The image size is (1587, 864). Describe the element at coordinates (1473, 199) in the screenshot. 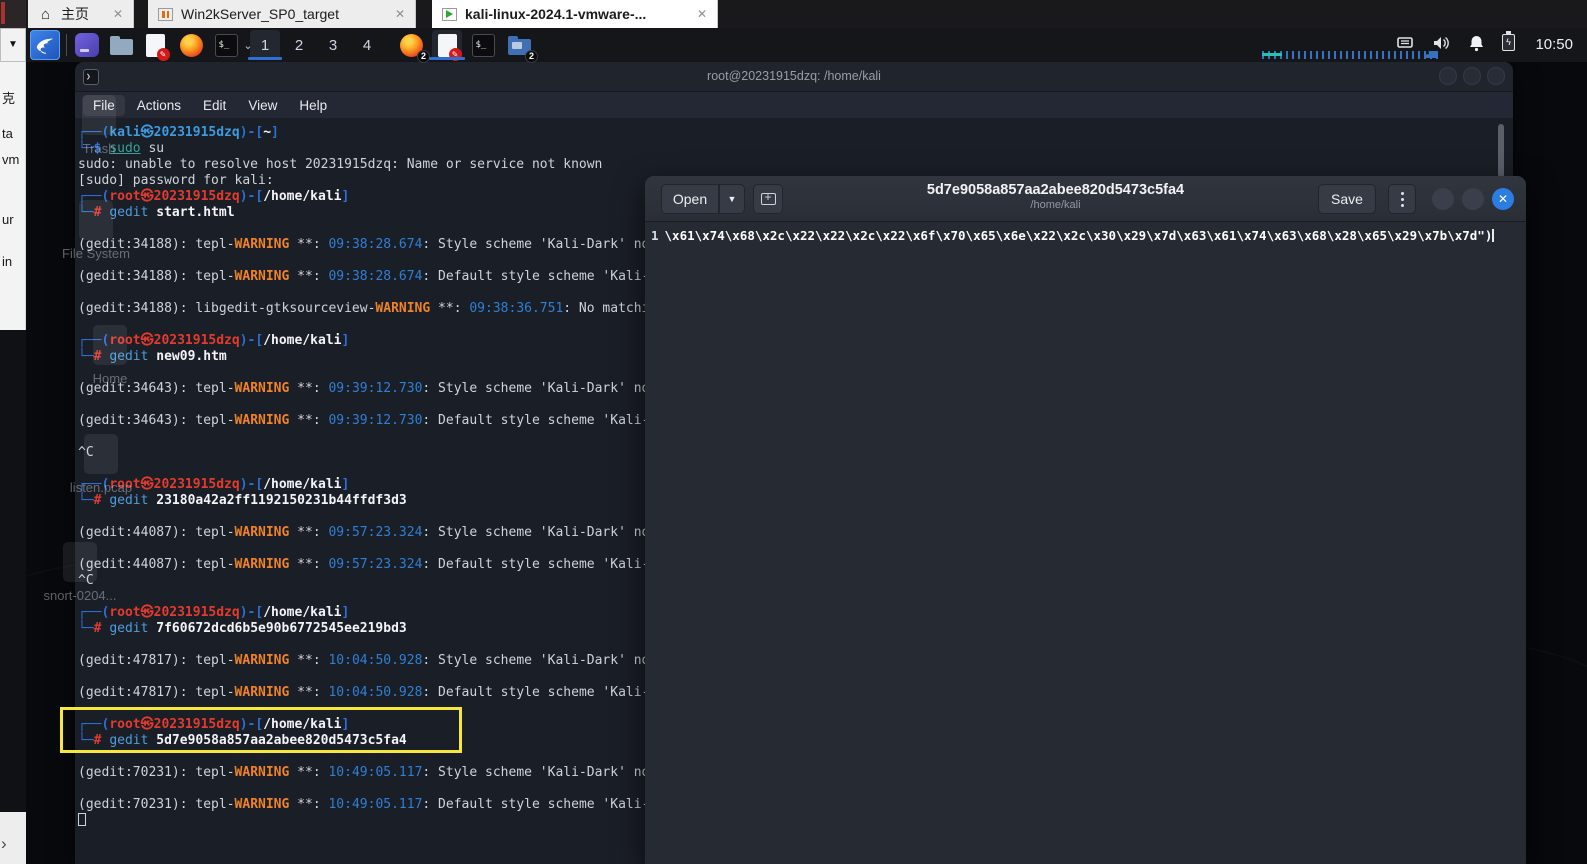

I see `gedit-maximize-button` at that location.